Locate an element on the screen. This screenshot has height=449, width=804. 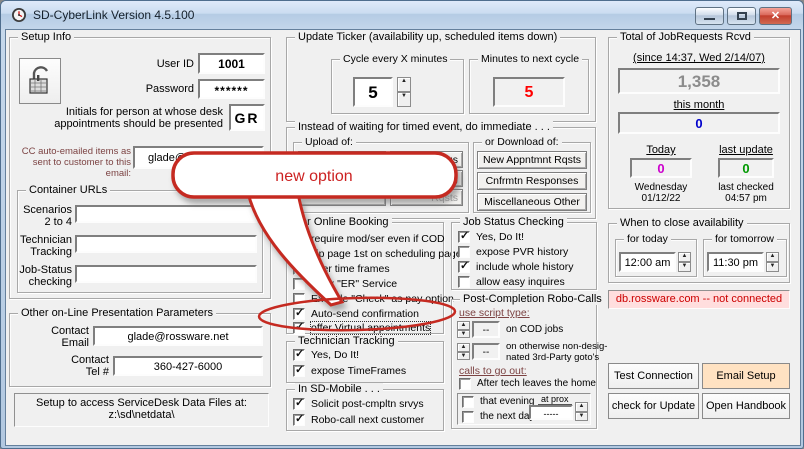
cc-email-field: glade@rossware.net is located at coordinates (198, 157).